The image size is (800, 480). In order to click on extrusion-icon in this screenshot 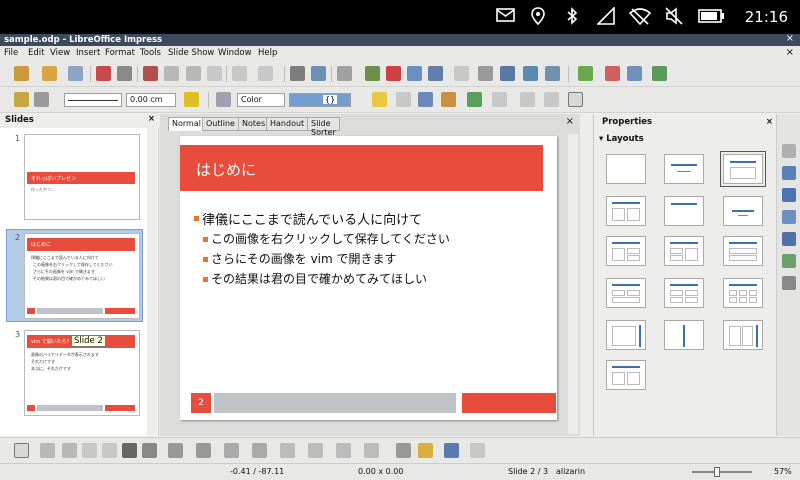, I will do `click(477, 450)`.